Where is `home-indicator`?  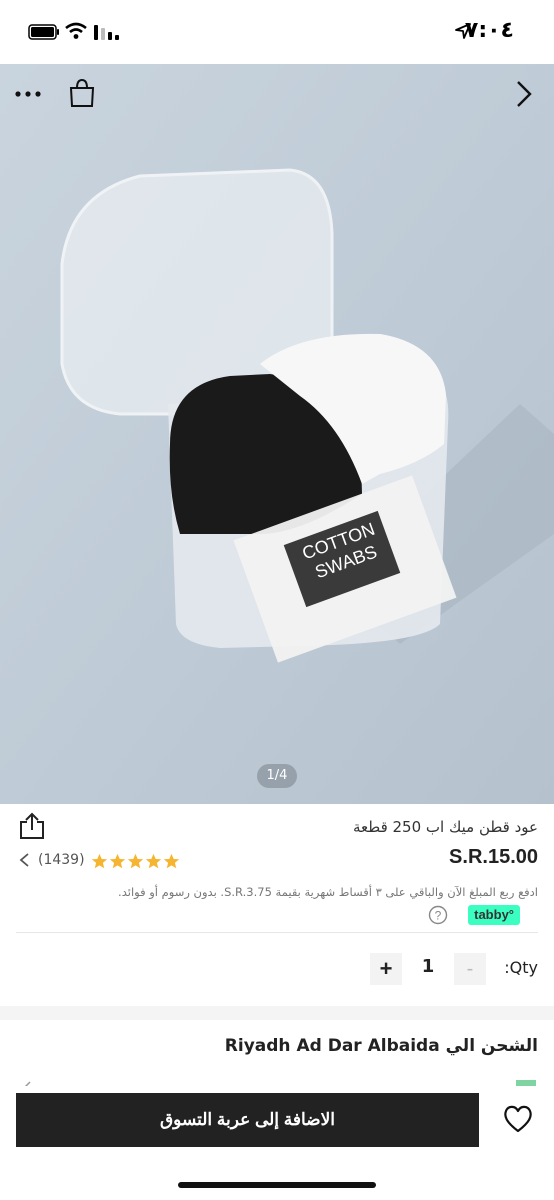 home-indicator is located at coordinates (277, 1185).